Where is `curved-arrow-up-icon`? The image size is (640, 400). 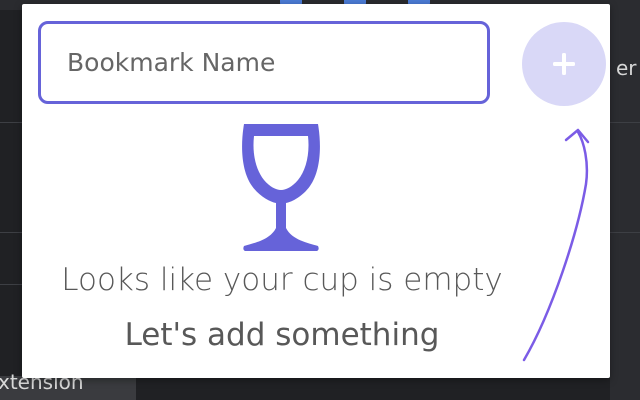 curved-arrow-up-icon is located at coordinates (556, 245).